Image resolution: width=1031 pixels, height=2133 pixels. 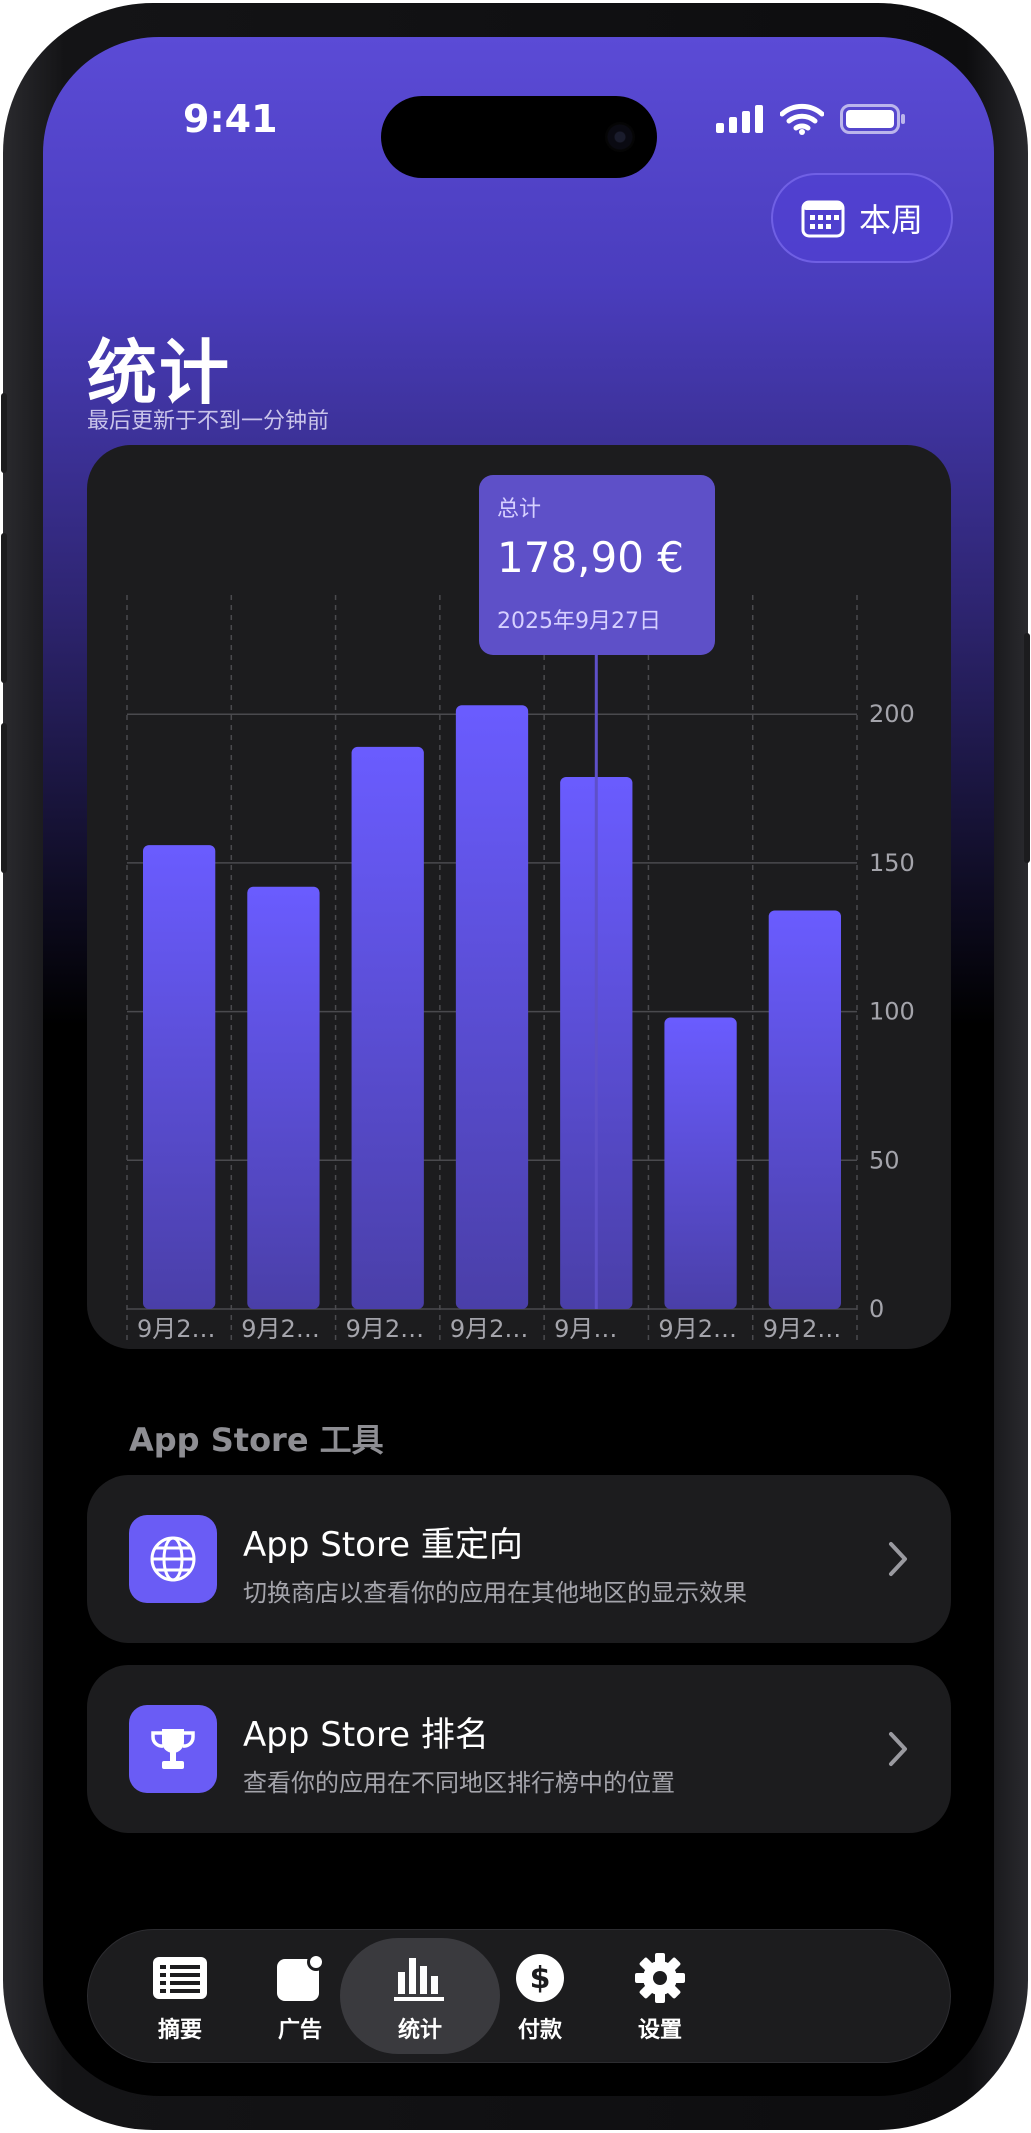 What do you see at coordinates (419, 2030) in the screenshot?
I see `tab-label: 统计` at bounding box center [419, 2030].